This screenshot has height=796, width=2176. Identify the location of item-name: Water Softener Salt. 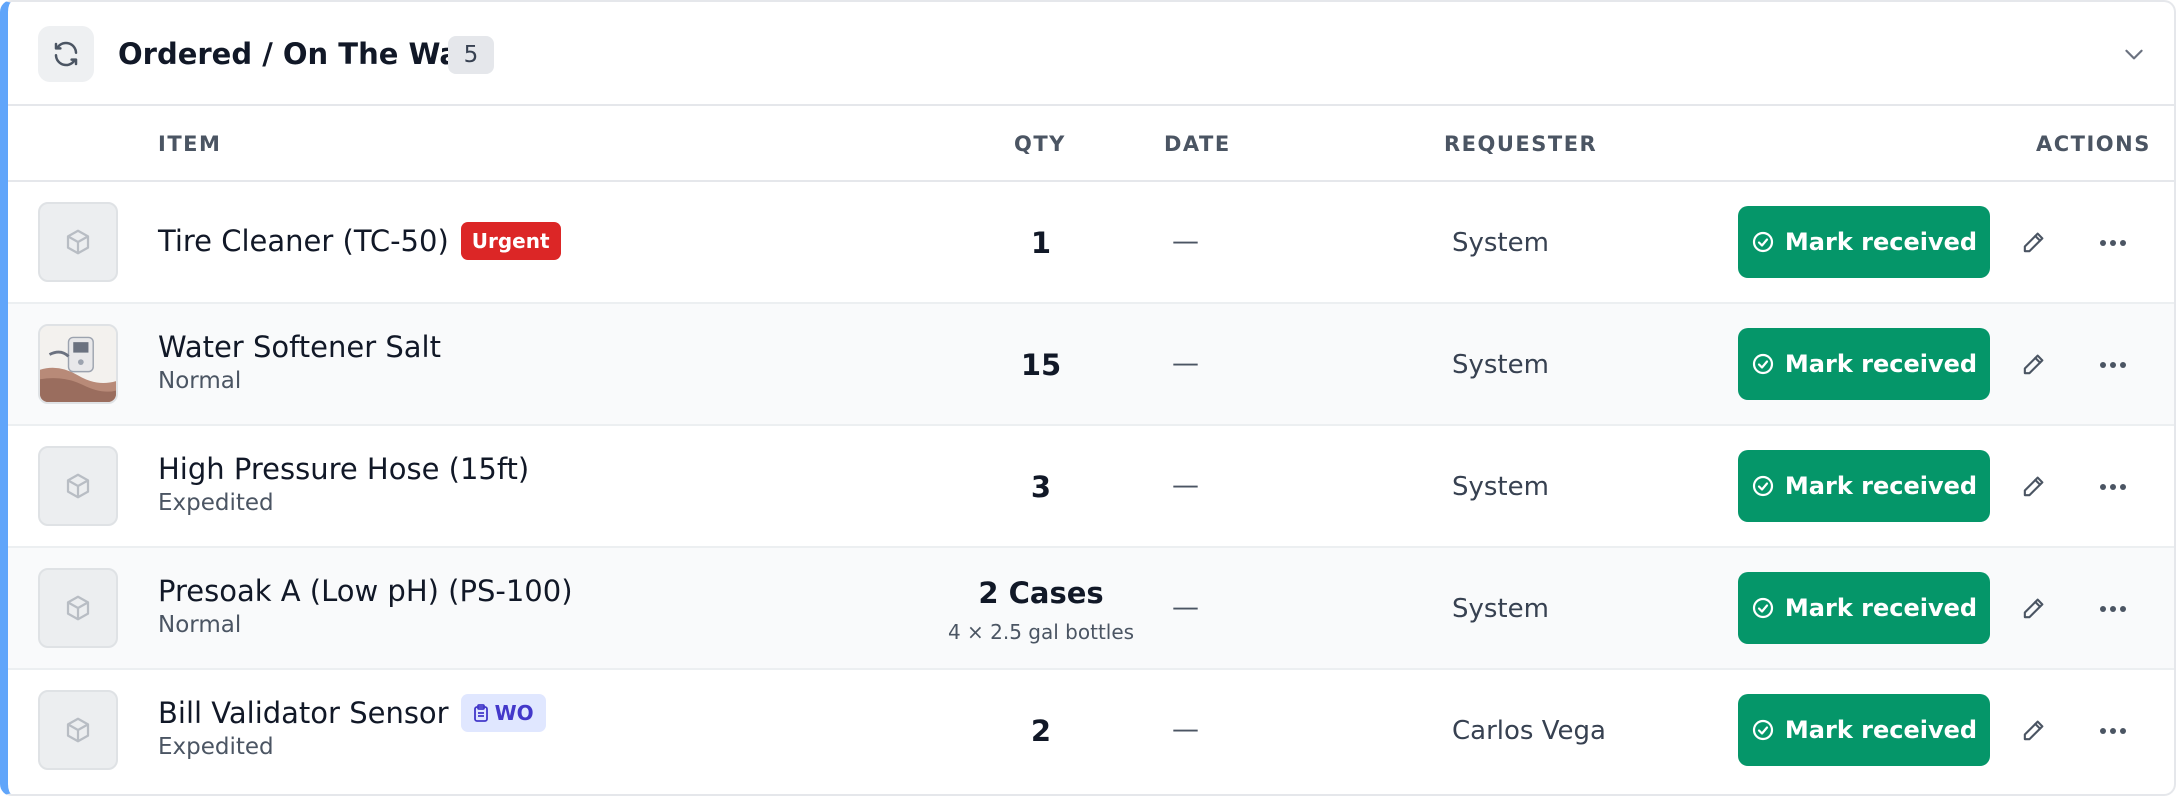
(299, 347).